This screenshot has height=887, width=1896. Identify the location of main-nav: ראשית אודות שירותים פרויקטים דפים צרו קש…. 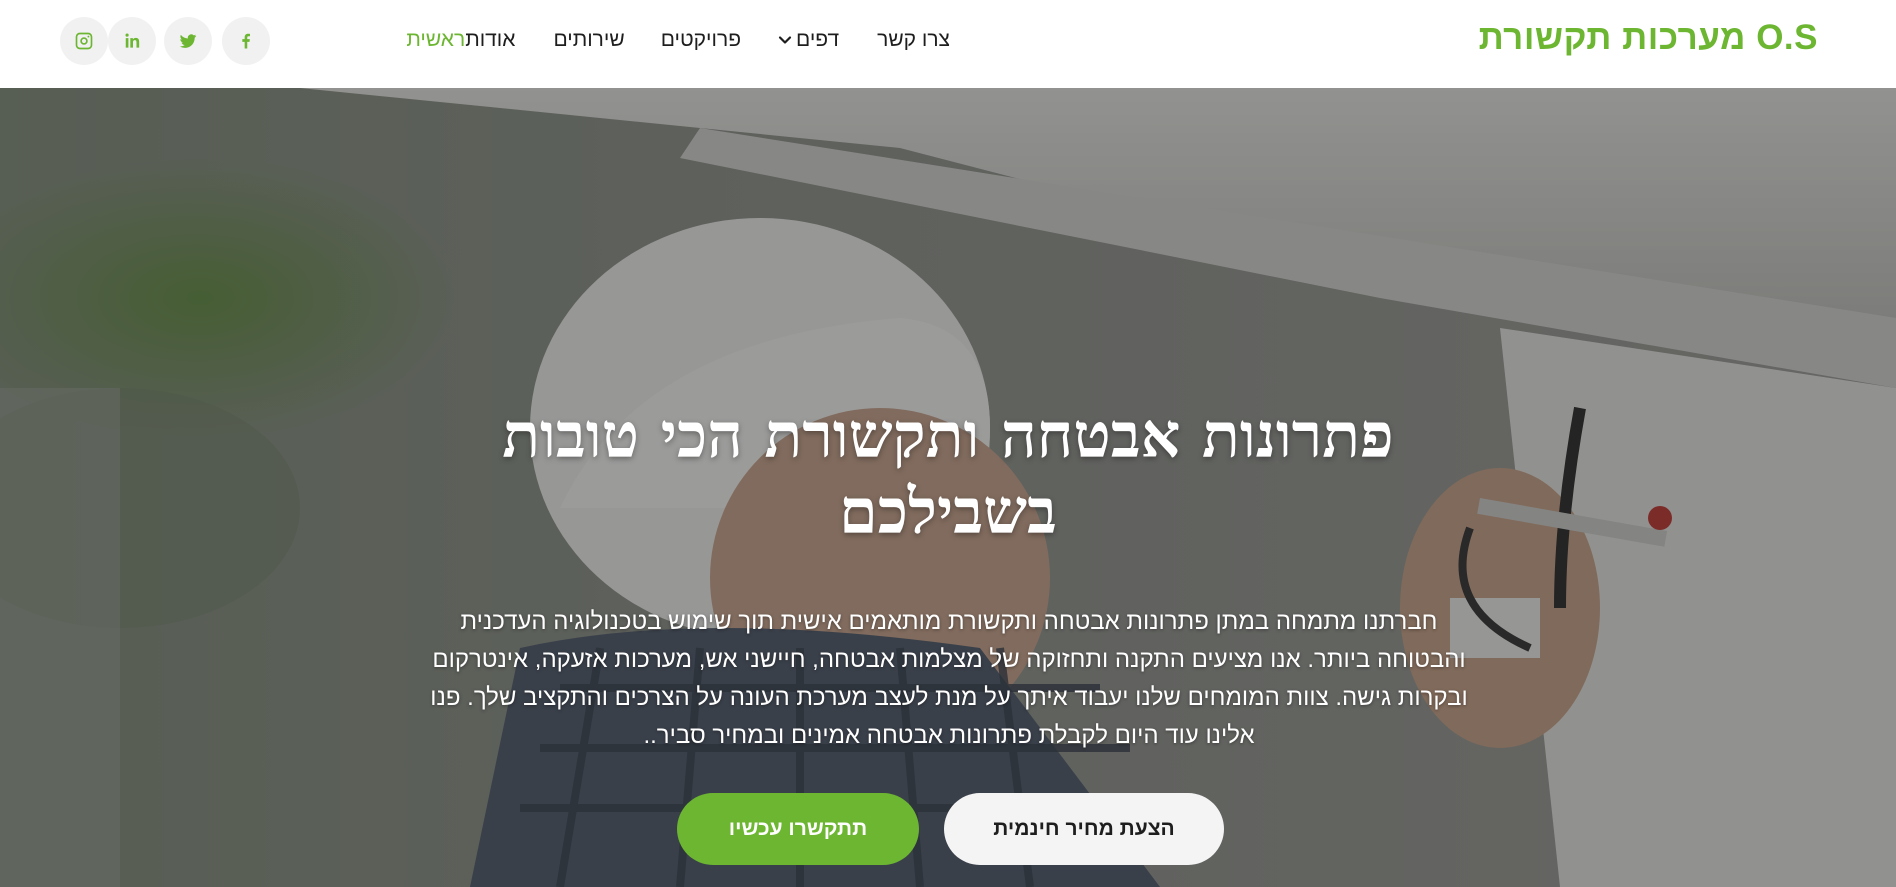
(701, 40).